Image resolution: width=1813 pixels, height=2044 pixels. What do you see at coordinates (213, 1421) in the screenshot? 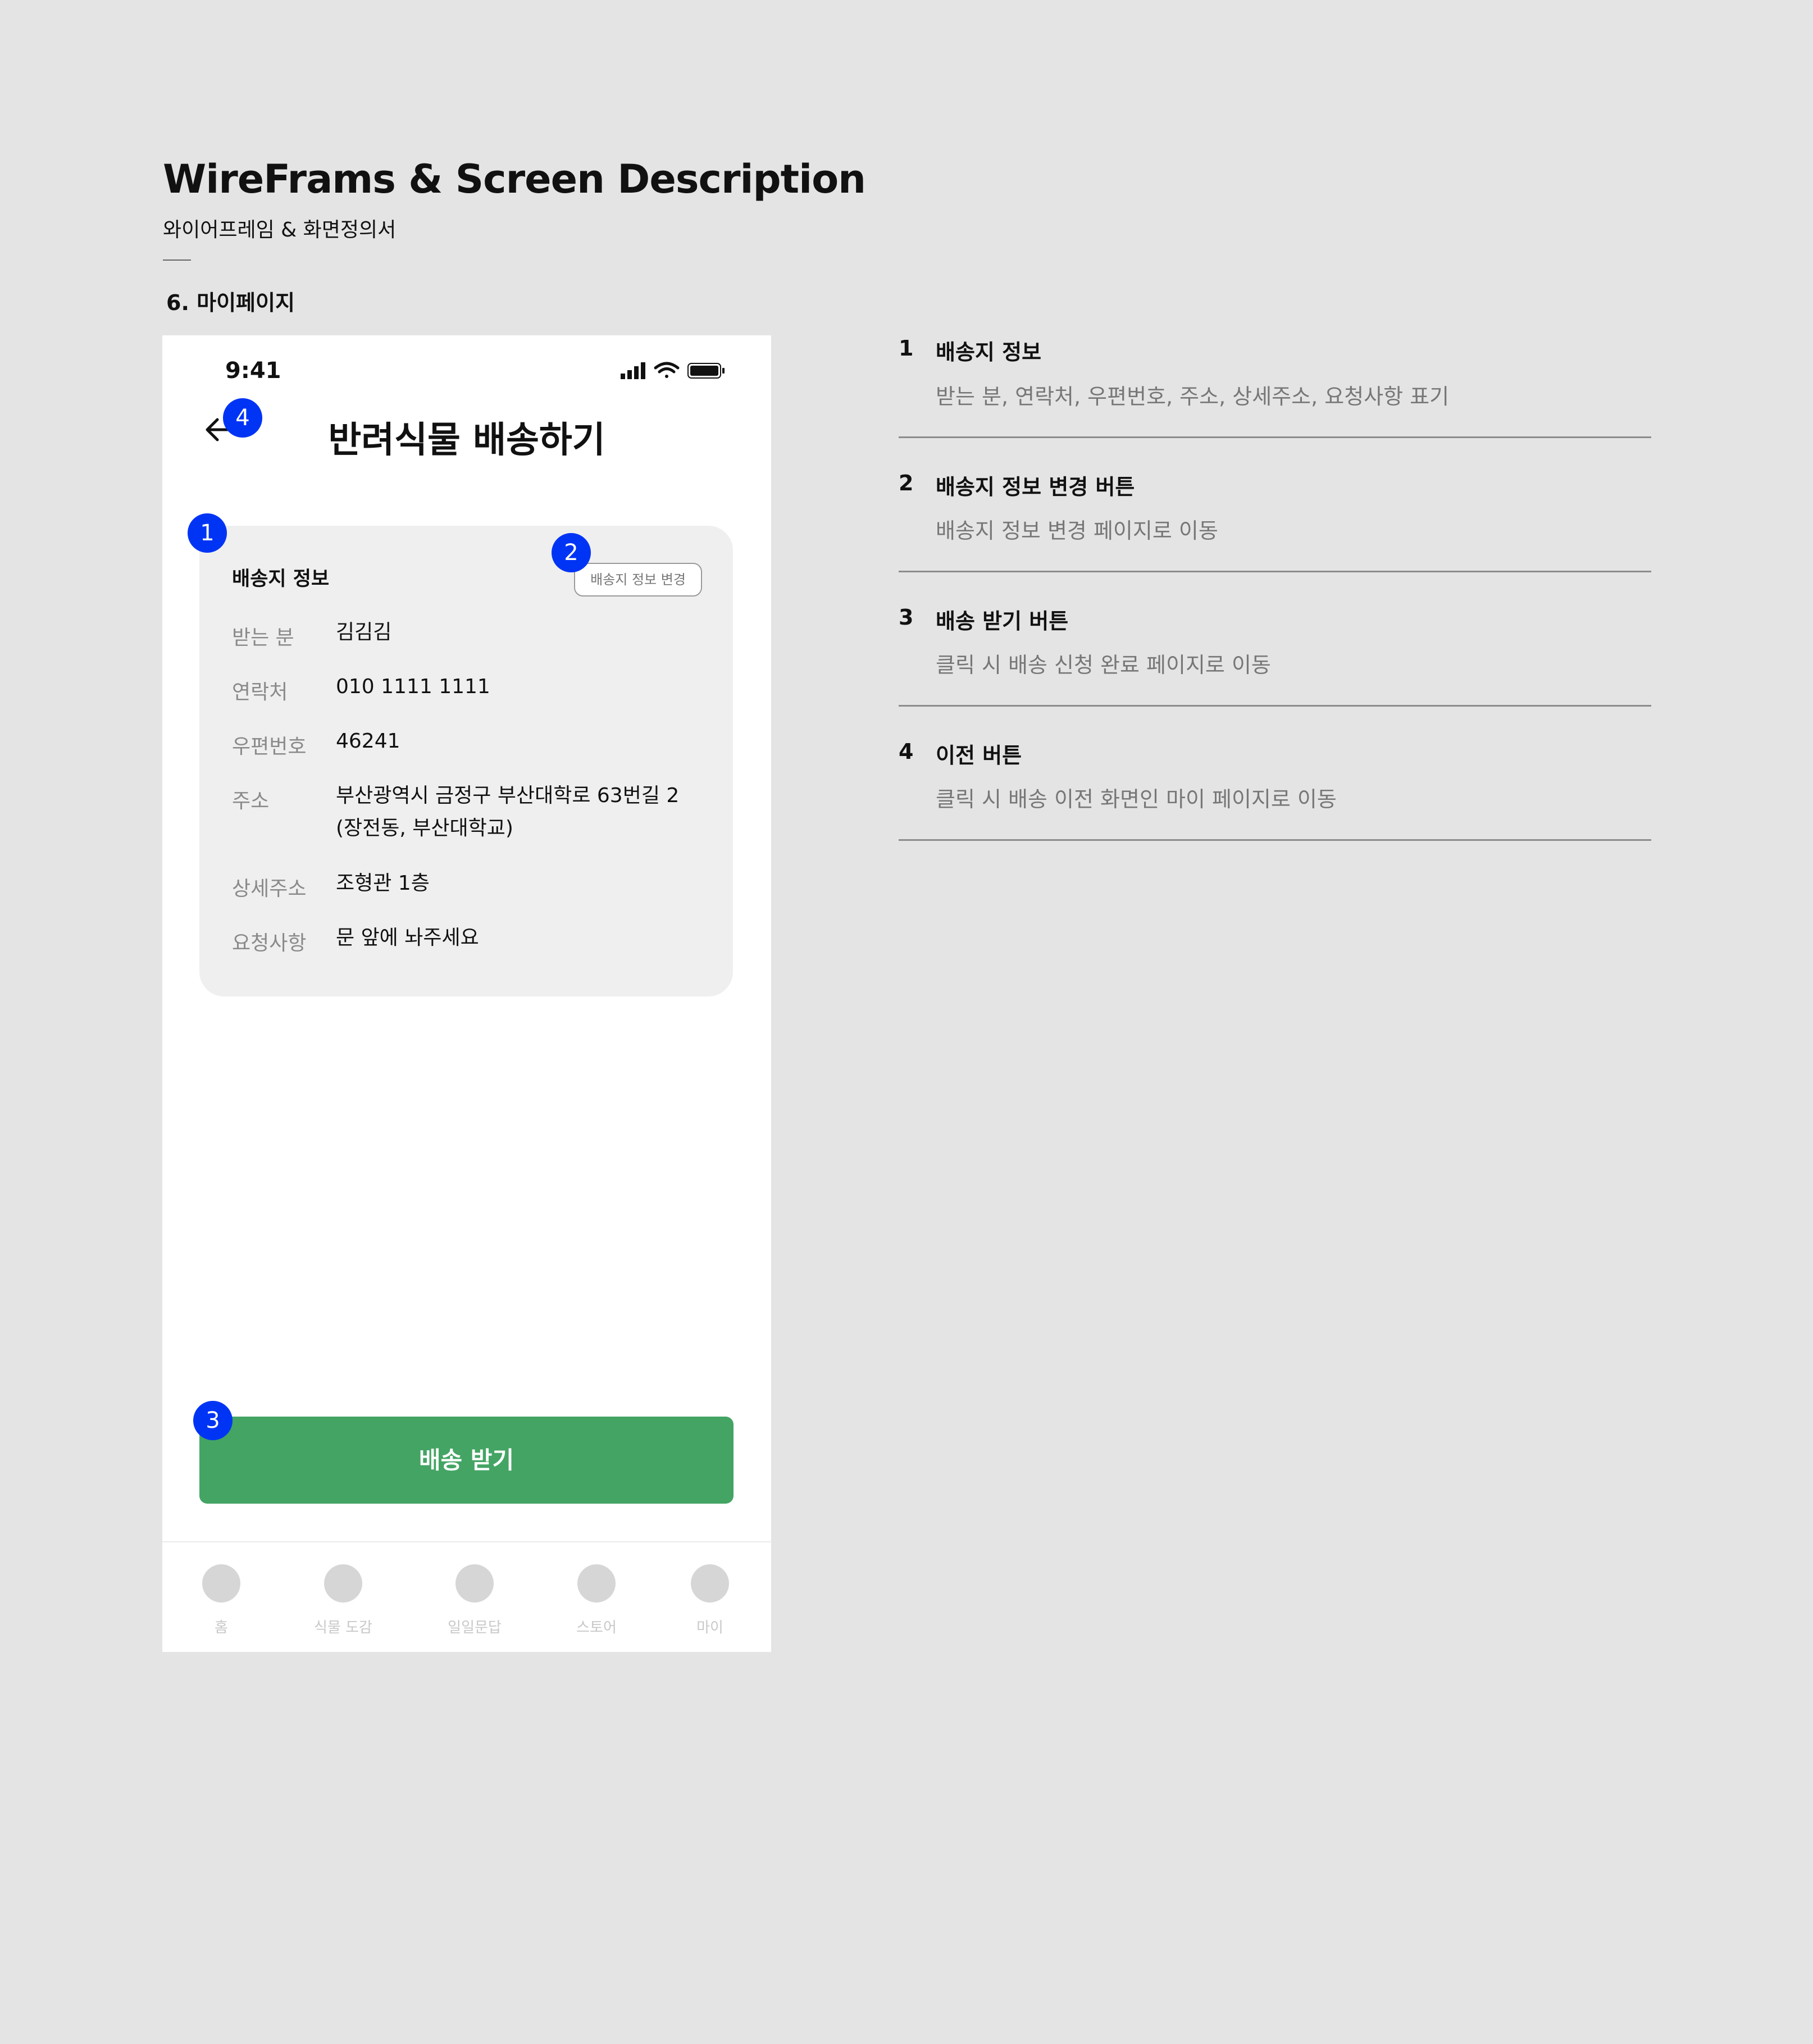
I see `annotation-badge-3: 3` at bounding box center [213, 1421].